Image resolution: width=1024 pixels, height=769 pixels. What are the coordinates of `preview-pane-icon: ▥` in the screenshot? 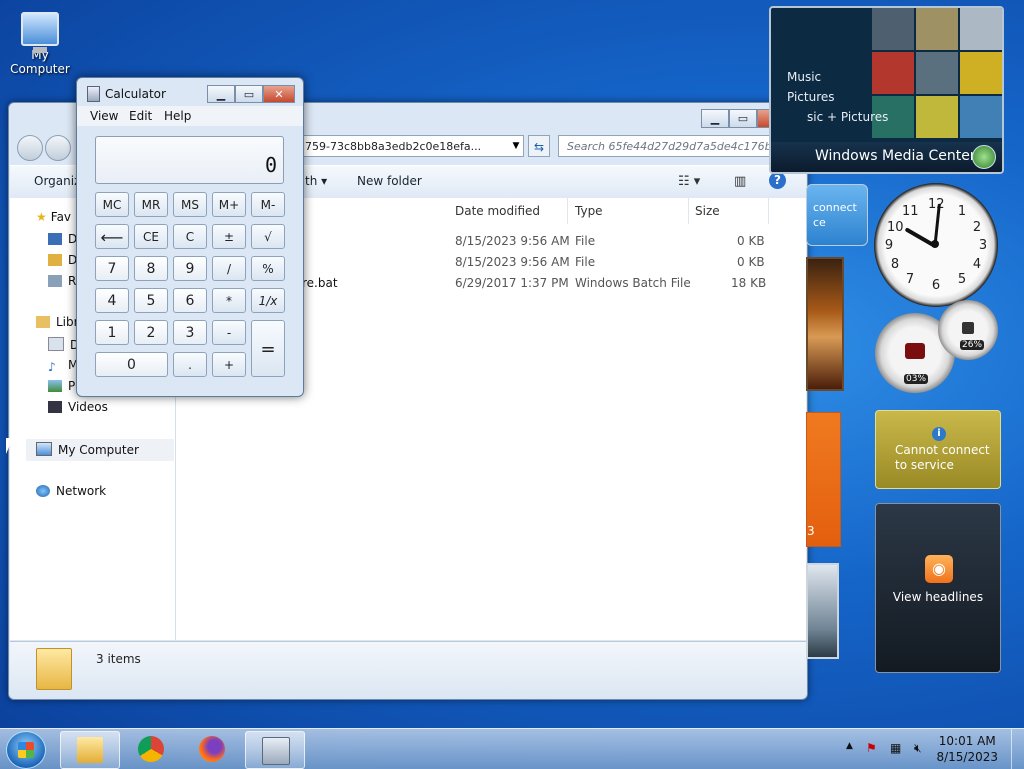 It's located at (740, 181).